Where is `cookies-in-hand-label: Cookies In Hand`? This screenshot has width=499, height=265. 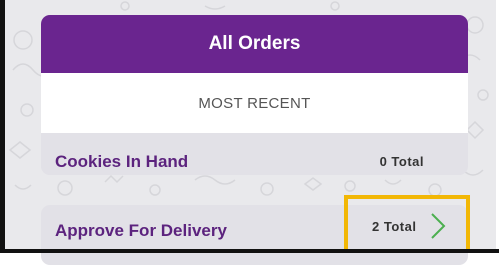
cookies-in-hand-label: Cookies In Hand is located at coordinates (122, 161).